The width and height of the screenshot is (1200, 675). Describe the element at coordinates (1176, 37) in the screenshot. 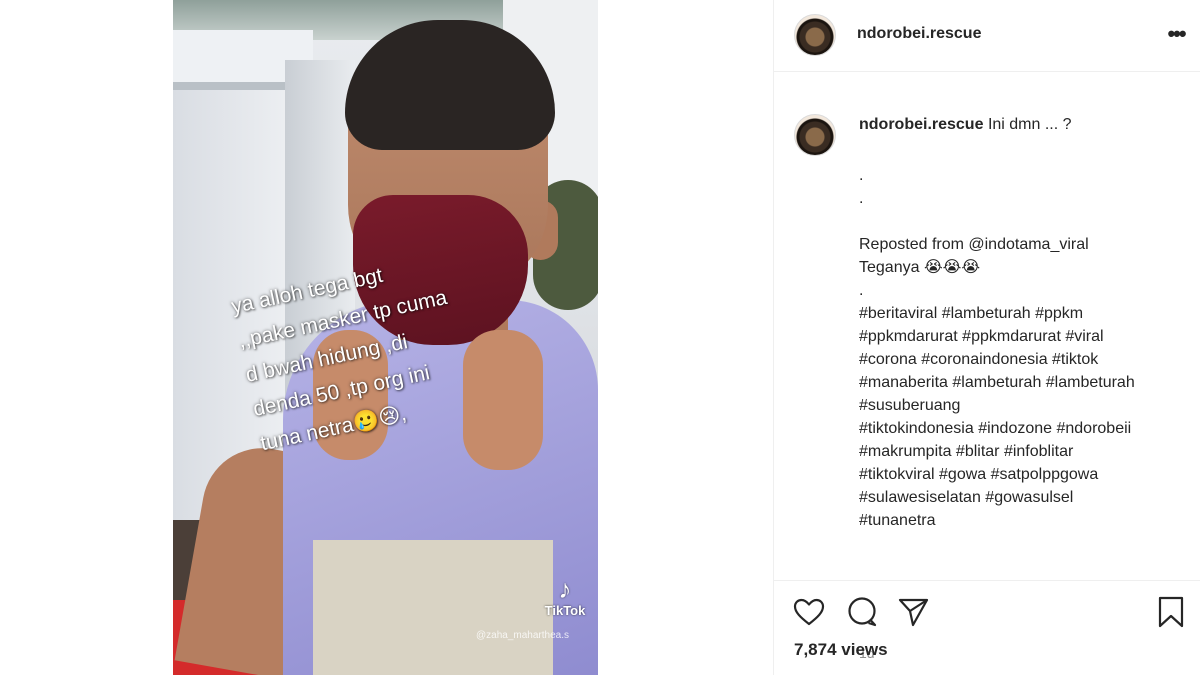

I see `more-options-icon: •••` at that location.